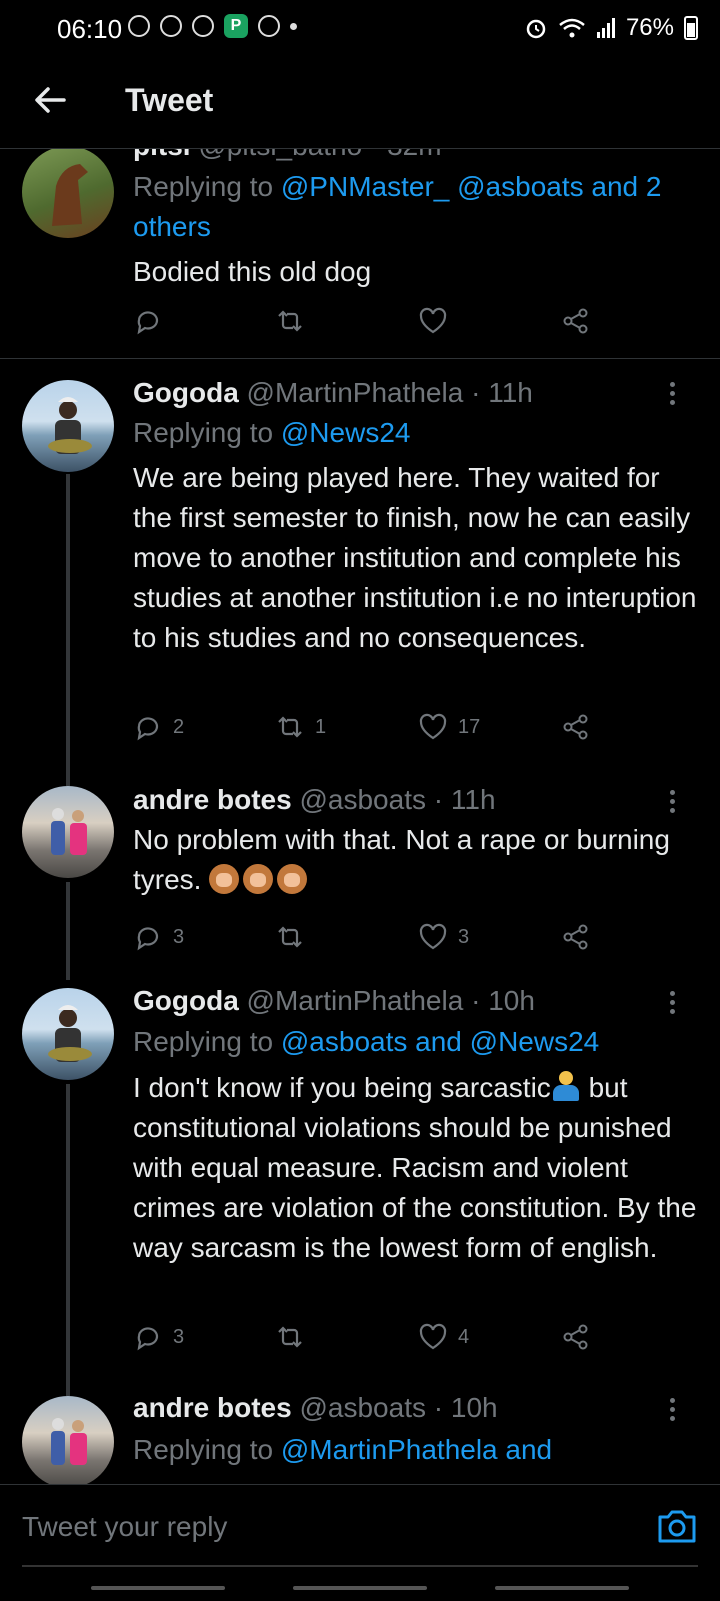 The height and width of the screenshot is (1601, 720). I want to click on reply-button, so click(148, 321).